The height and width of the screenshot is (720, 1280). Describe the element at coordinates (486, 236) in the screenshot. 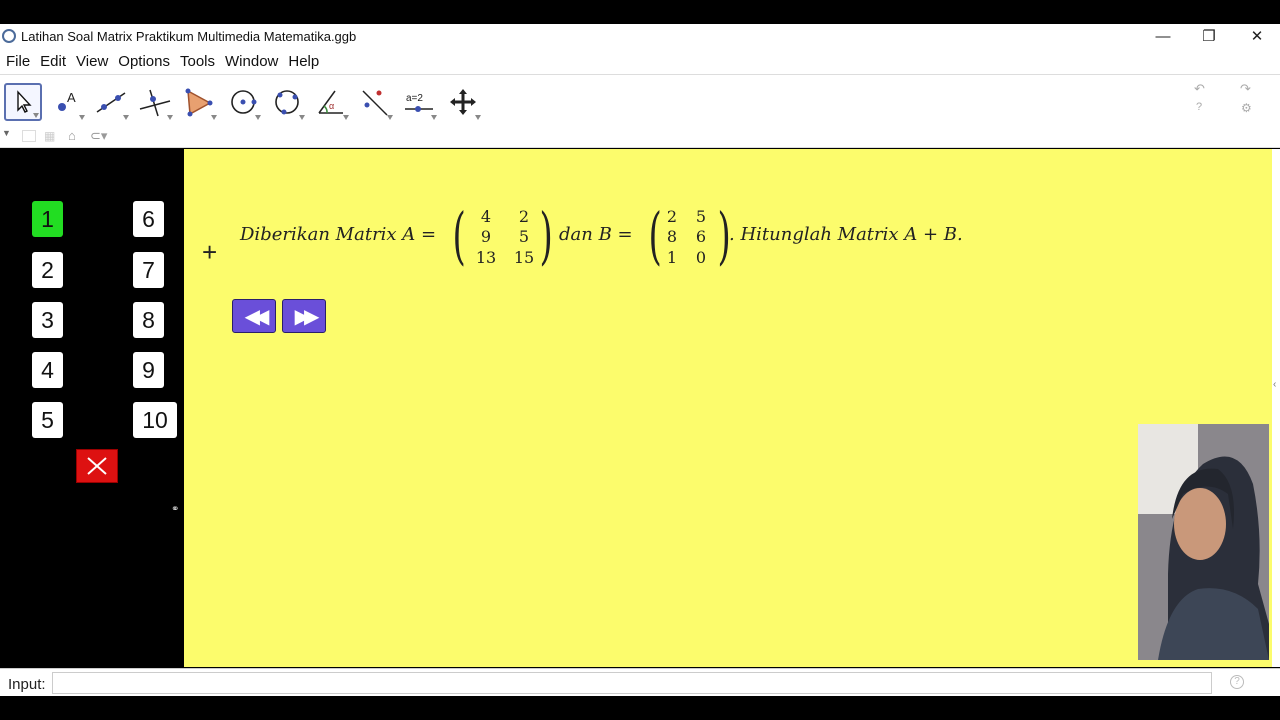

I see `matrix-a-cell: 9` at that location.